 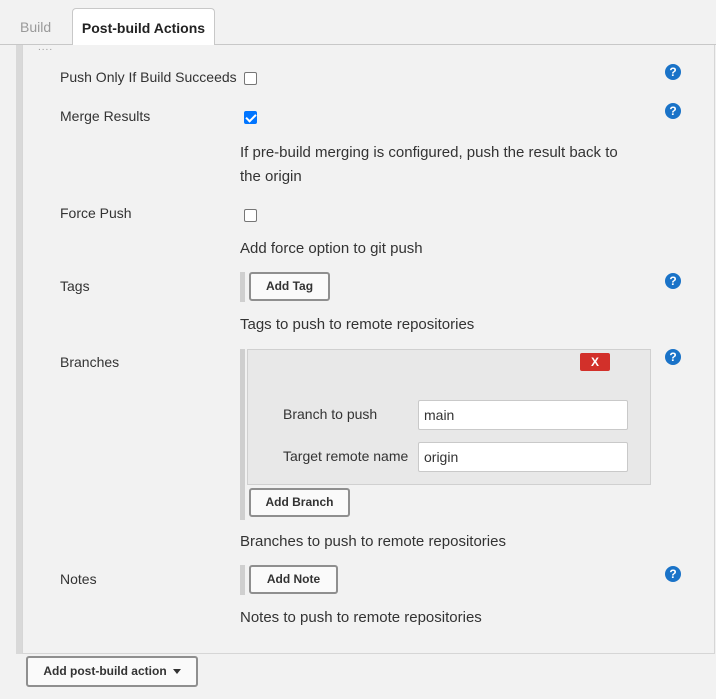 I want to click on merge-results-checkbox, so click(x=250, y=117).